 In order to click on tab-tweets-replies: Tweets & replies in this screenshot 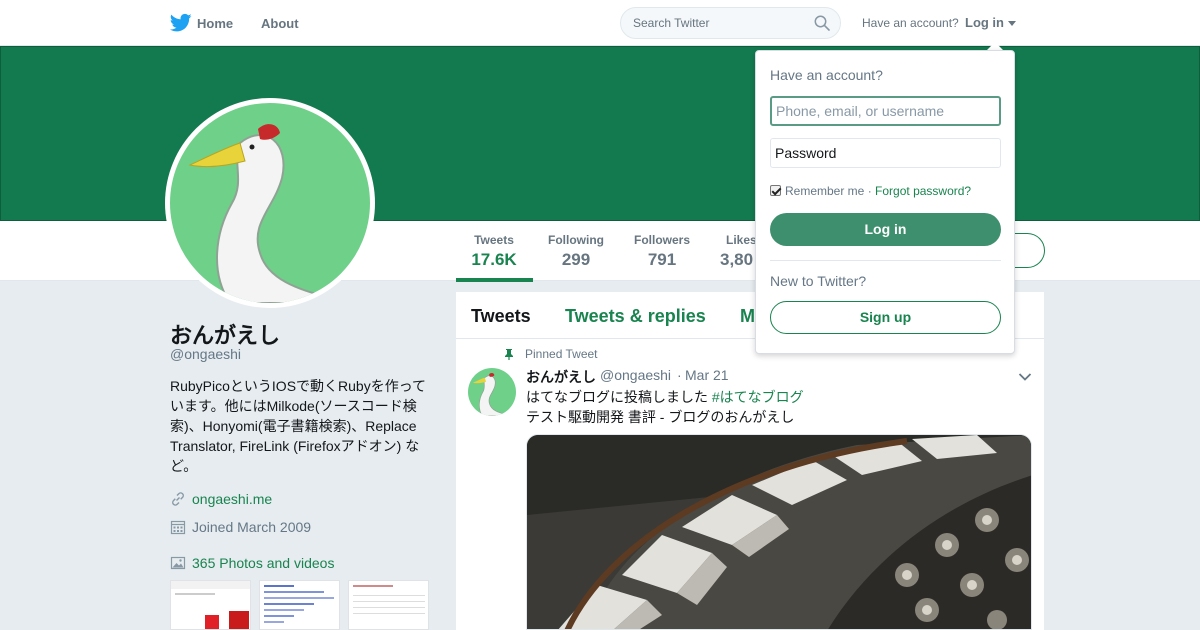, I will do `click(635, 316)`.